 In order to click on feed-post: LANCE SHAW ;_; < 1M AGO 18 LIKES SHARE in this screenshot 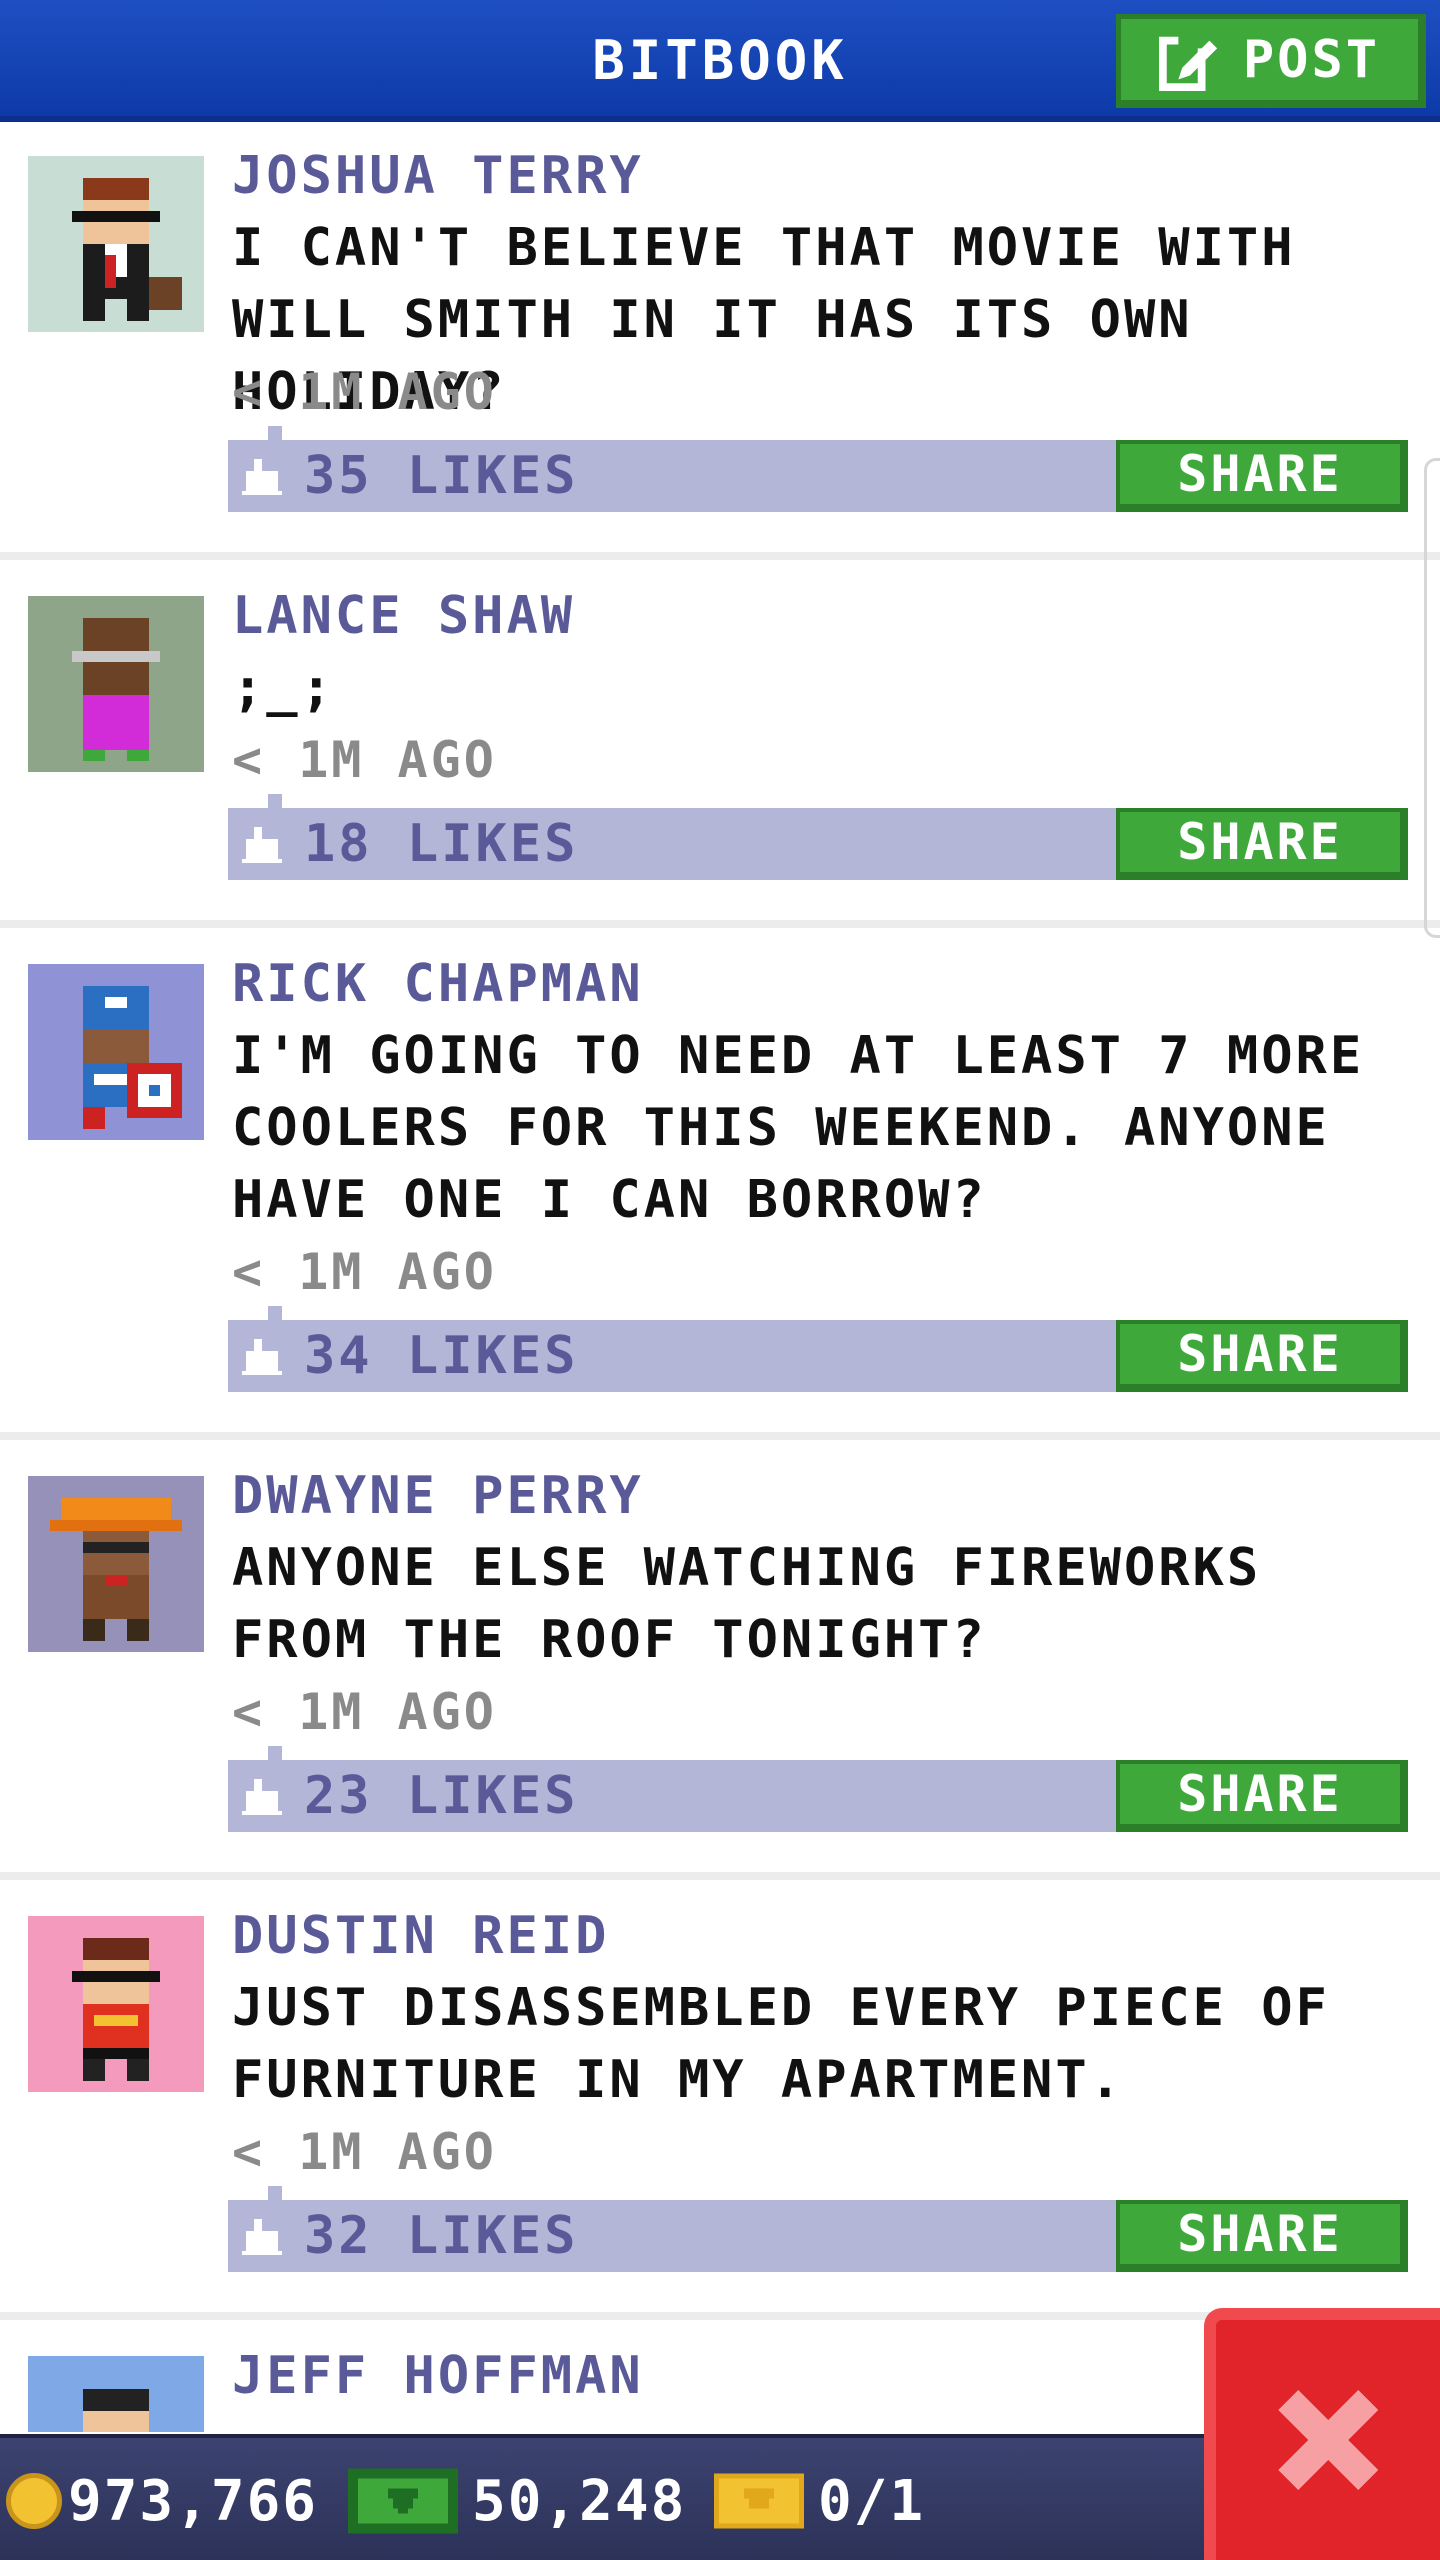, I will do `click(720, 748)`.